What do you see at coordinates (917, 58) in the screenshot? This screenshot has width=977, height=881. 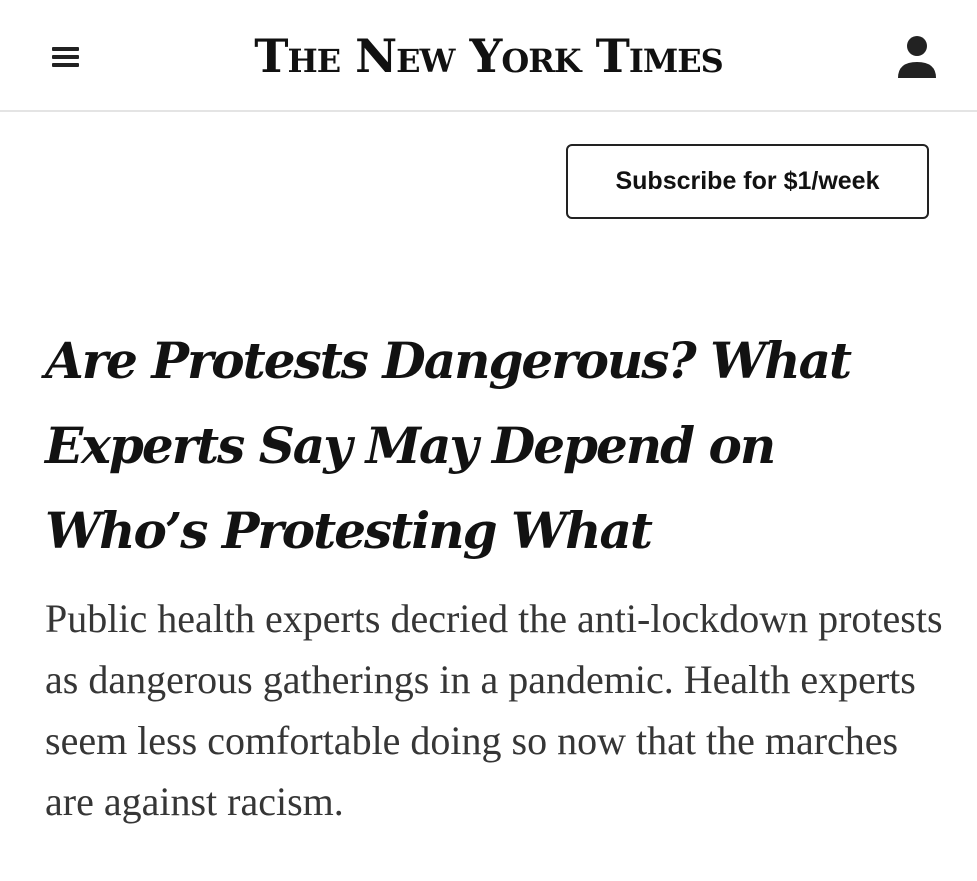 I see `user-account-icon` at bounding box center [917, 58].